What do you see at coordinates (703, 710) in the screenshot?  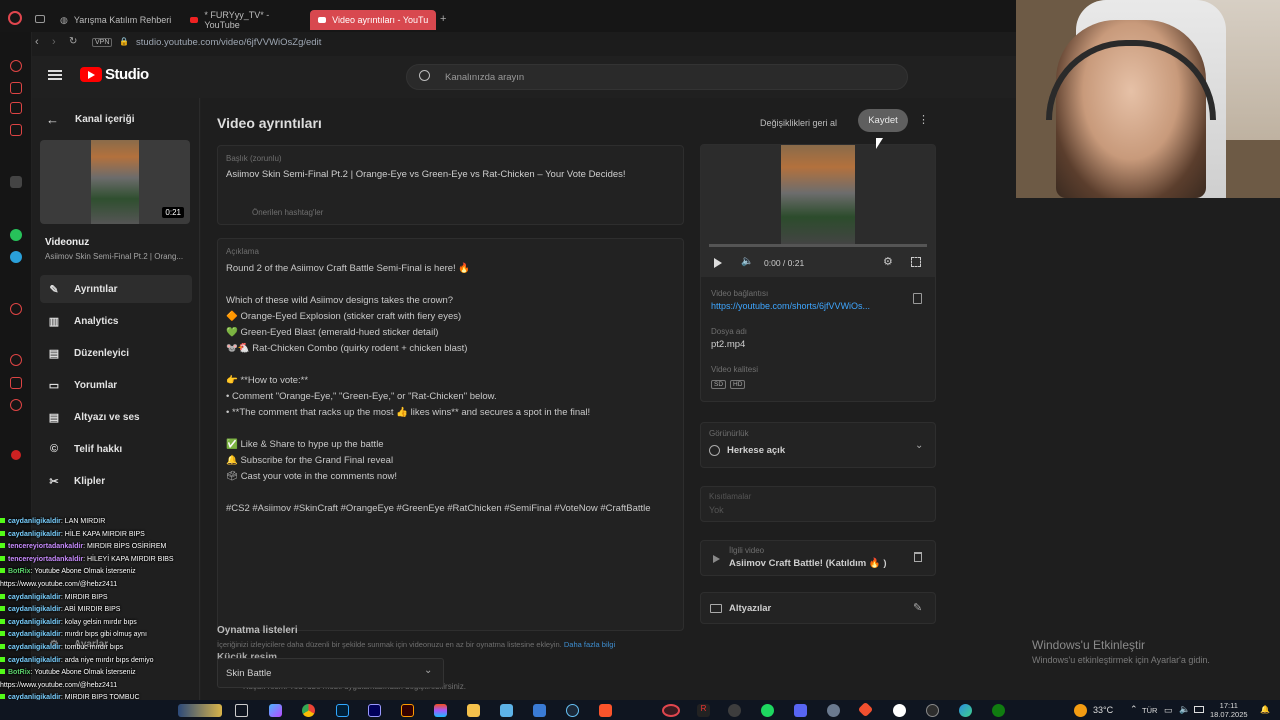 I see `rider-icon: R` at bounding box center [703, 710].